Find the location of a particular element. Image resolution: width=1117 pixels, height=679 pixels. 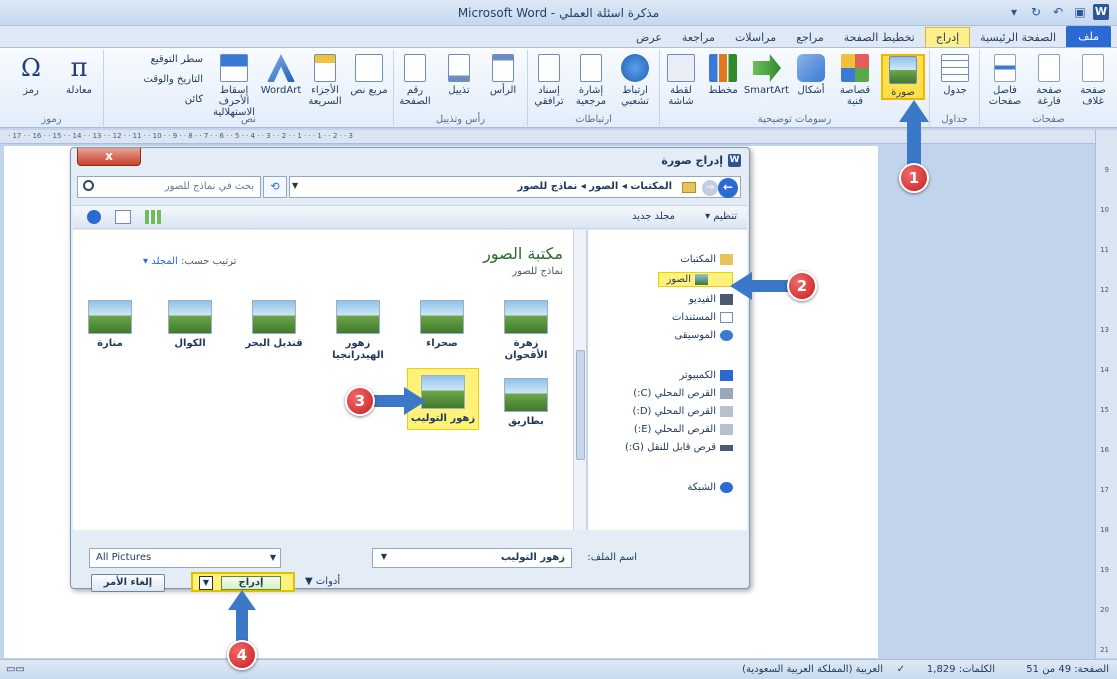

wordart-button: WordArt is located at coordinates (281, 75).